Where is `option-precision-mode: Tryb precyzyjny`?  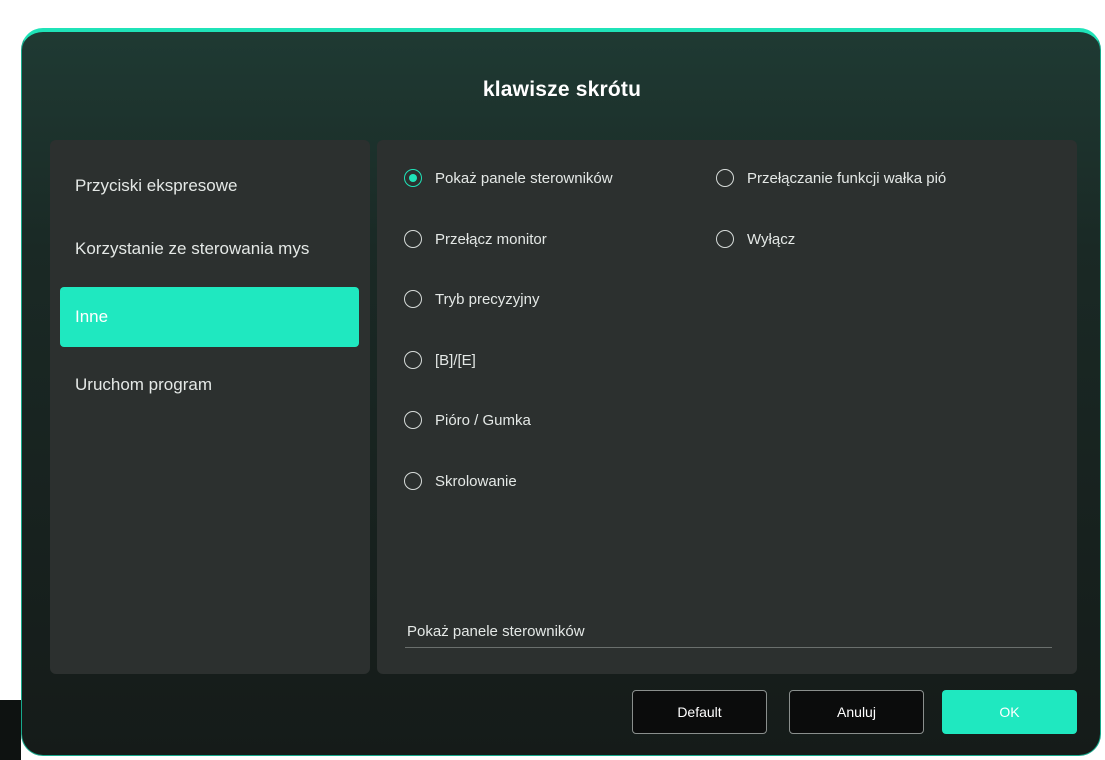 option-precision-mode: Tryb precyzyjny is located at coordinates (471, 299).